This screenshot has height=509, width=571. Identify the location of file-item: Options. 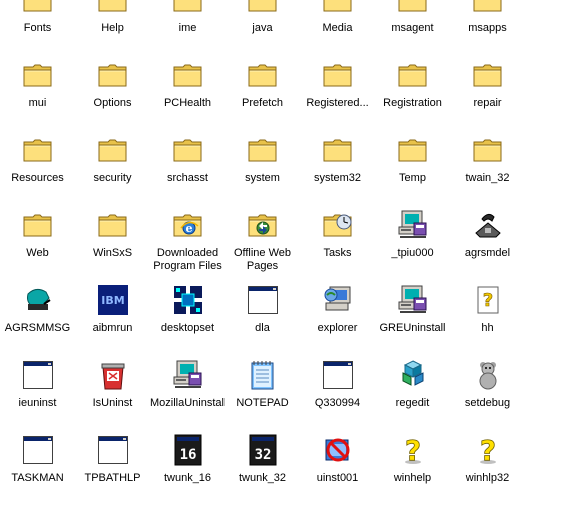
(112, 96).